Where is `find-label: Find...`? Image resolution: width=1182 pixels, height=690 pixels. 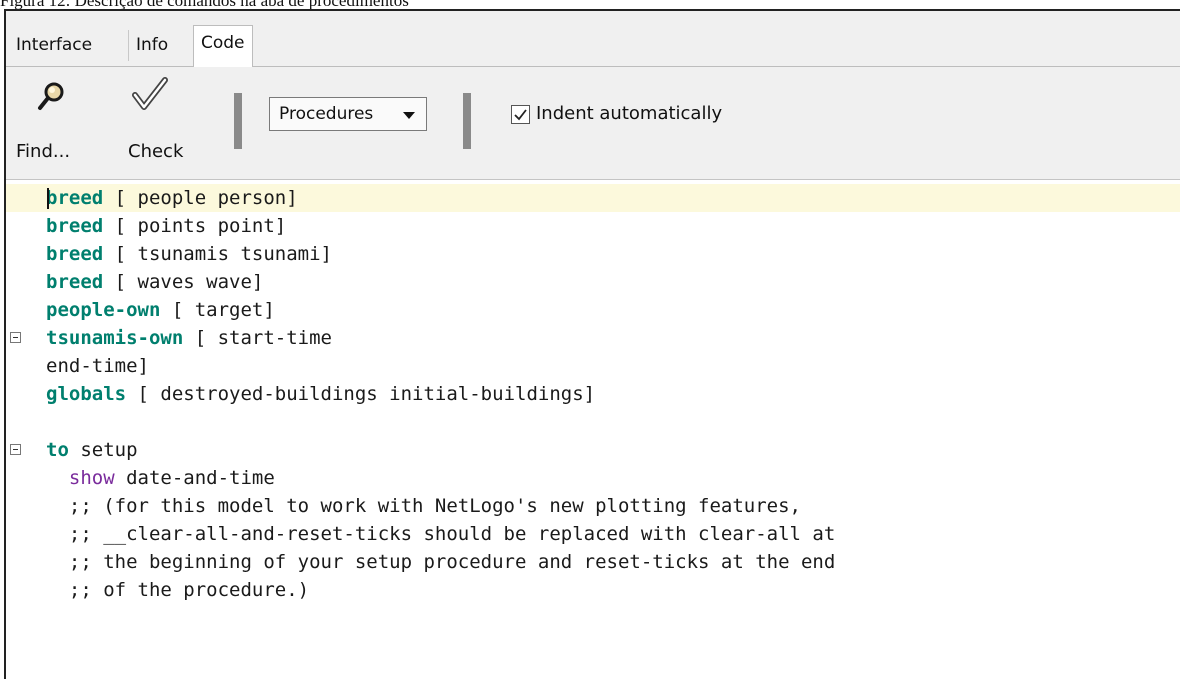 find-label: Find... is located at coordinates (43, 151).